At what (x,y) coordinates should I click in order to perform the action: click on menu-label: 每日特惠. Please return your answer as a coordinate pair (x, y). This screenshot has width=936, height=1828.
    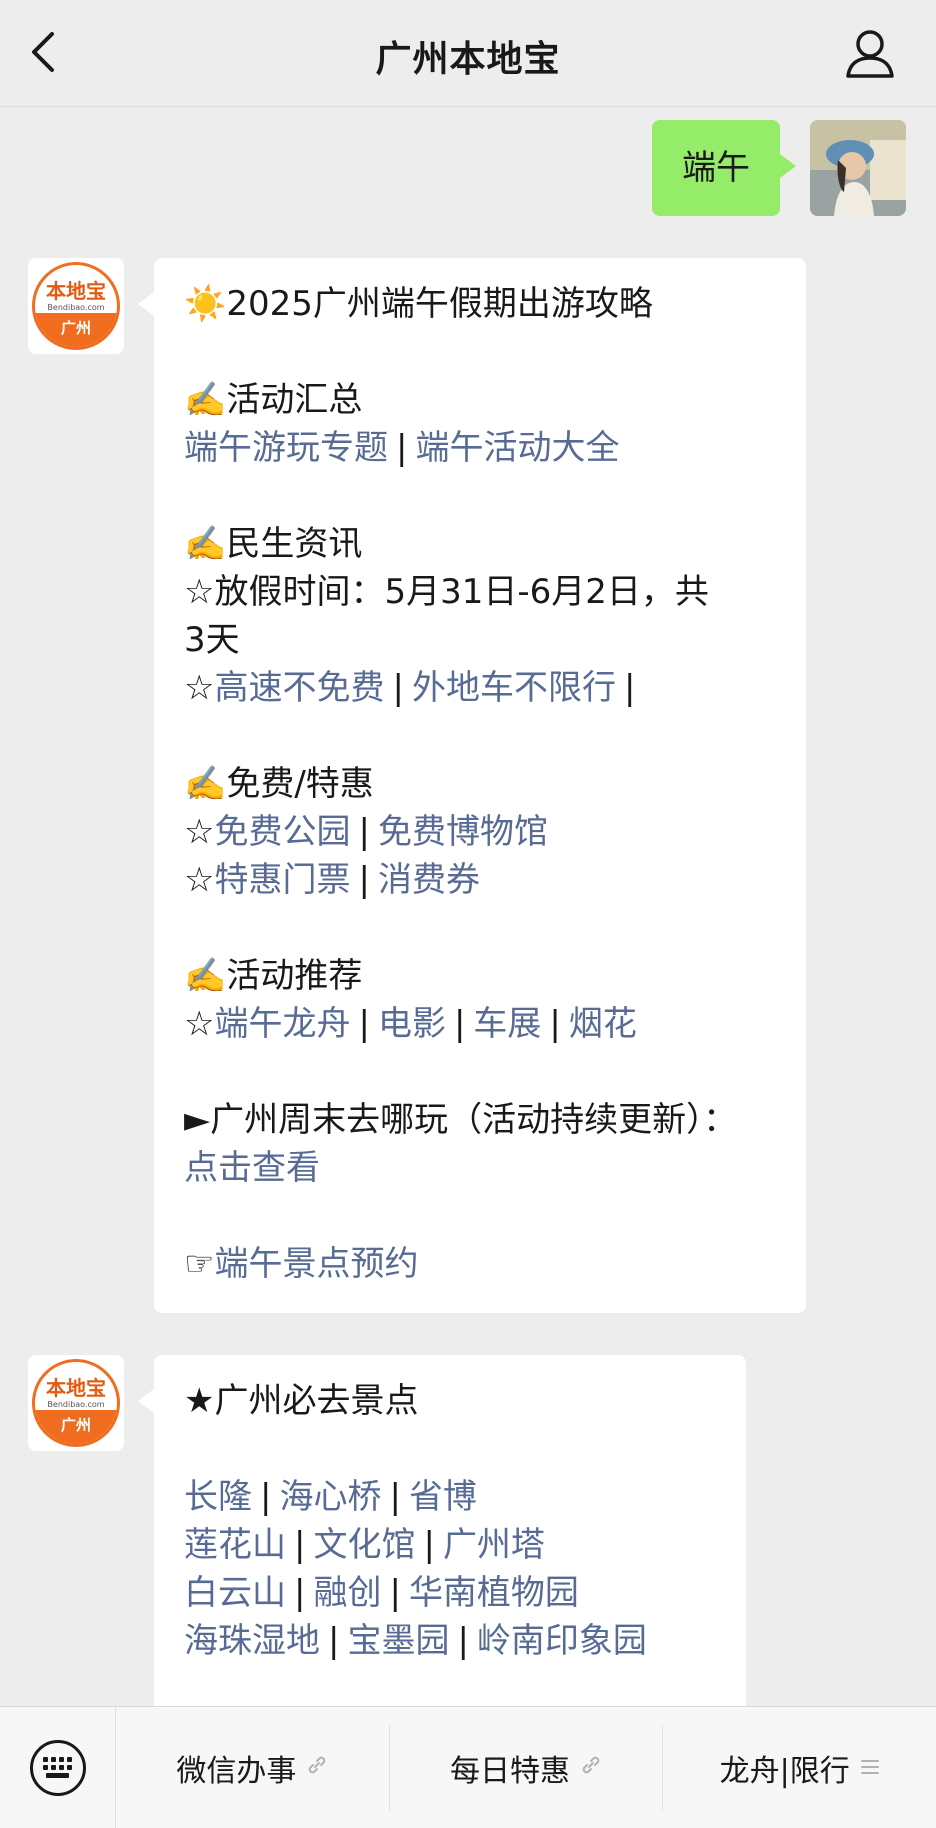
    Looking at the image, I should click on (510, 1771).